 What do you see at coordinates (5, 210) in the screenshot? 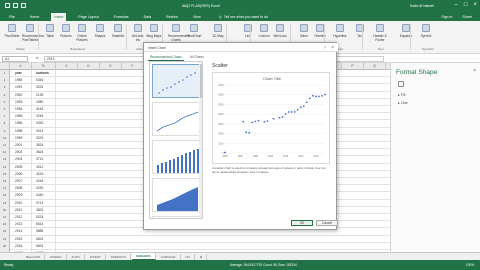
I see `row-number: 20` at bounding box center [5, 210].